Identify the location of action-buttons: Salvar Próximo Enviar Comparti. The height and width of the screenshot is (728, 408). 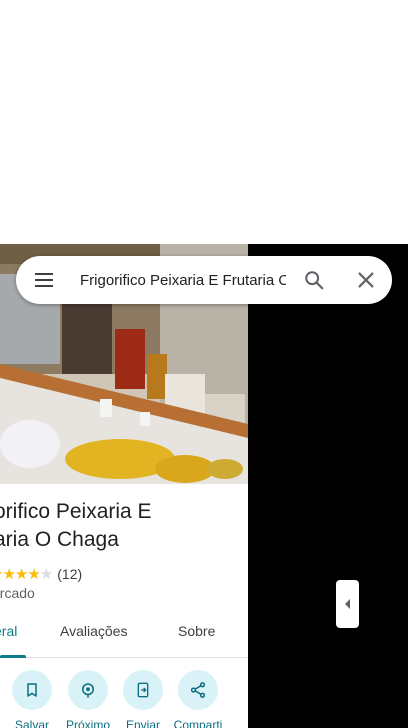
(124, 699).